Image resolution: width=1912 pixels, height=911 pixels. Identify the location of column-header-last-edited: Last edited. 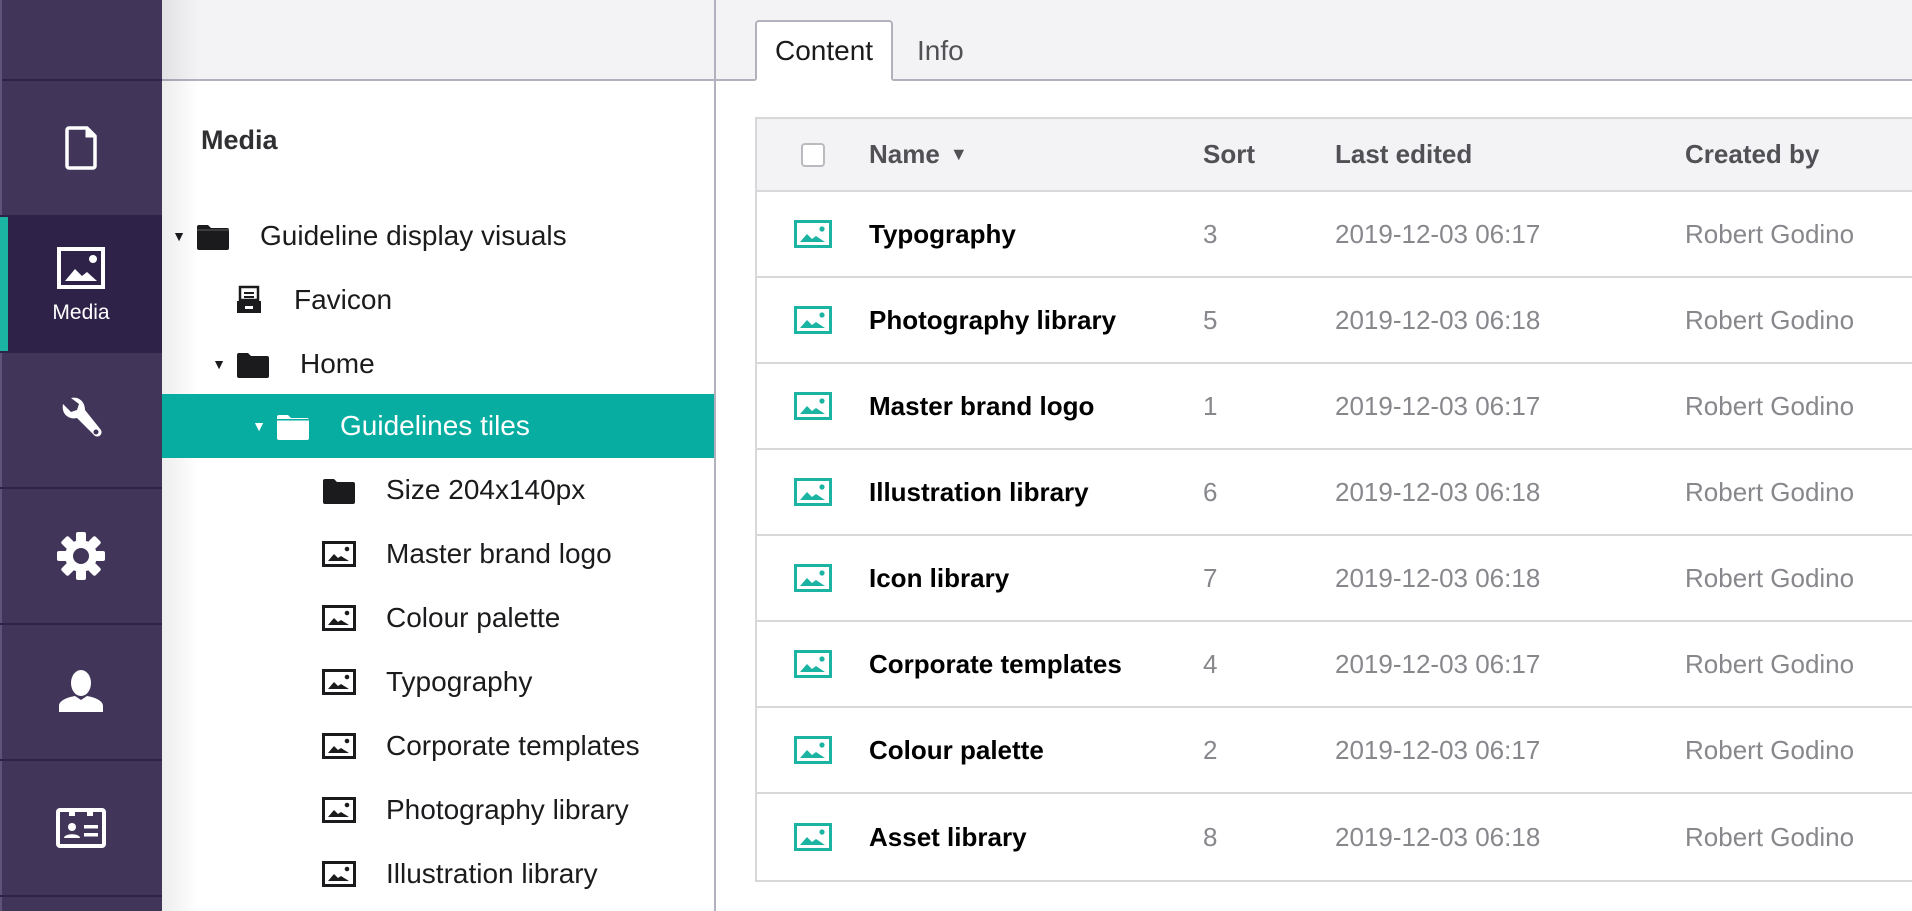
(1510, 154).